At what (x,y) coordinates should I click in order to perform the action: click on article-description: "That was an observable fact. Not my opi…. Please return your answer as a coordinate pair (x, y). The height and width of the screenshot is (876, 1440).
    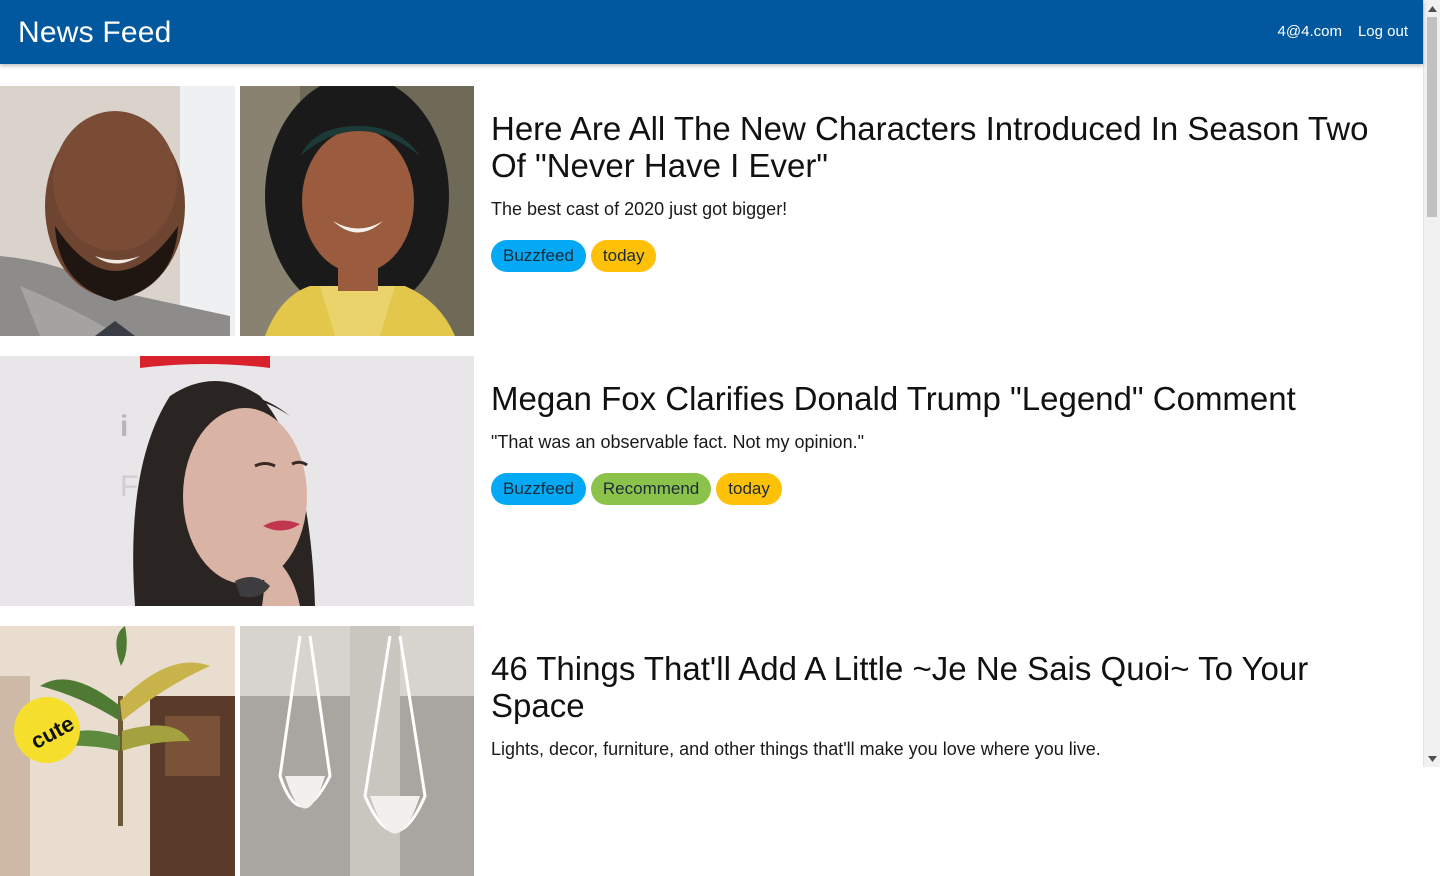
    Looking at the image, I should click on (677, 442).